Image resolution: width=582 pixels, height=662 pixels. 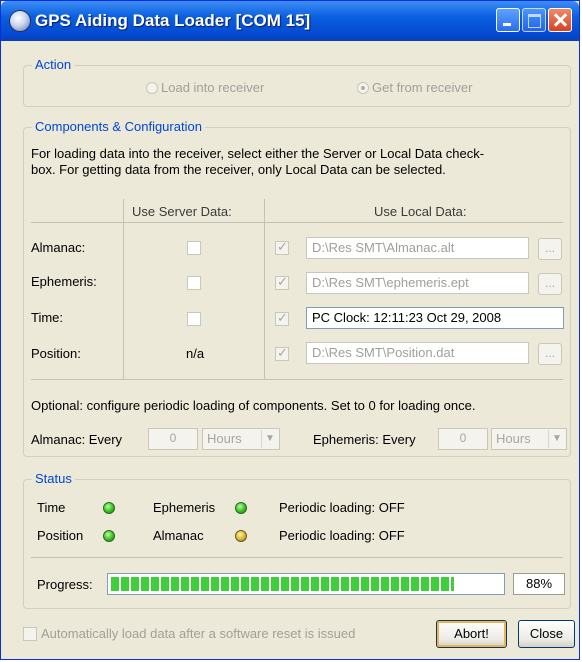 I want to click on ephemeris-indicator-label: Ephemeris, so click(x=184, y=507).